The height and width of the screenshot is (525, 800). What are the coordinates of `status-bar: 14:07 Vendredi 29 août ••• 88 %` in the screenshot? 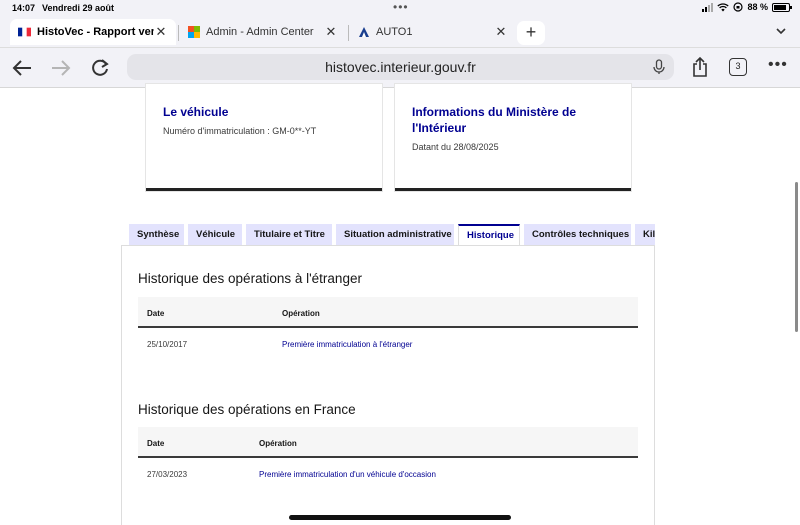 It's located at (400, 8).